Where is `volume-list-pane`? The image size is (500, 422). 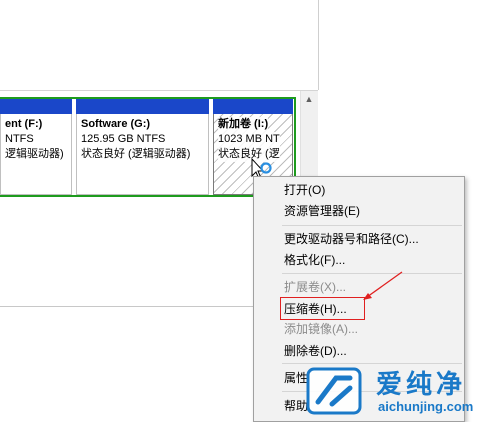
volume-list-pane is located at coordinates (159, 45).